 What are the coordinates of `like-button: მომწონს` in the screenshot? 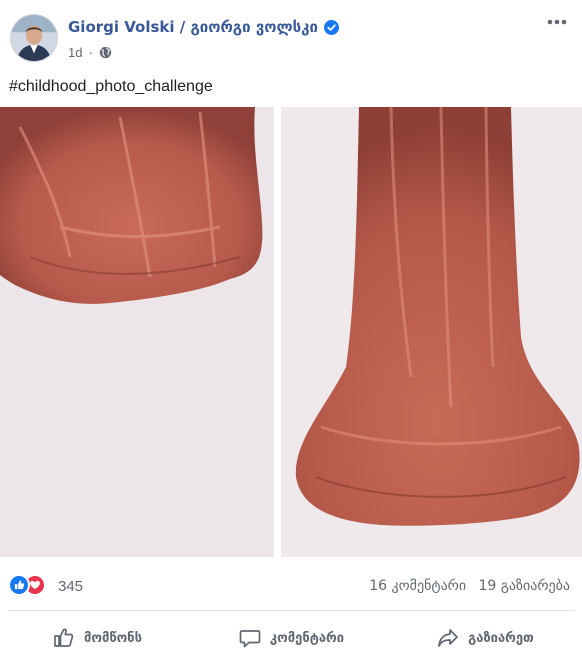 It's located at (97, 638).